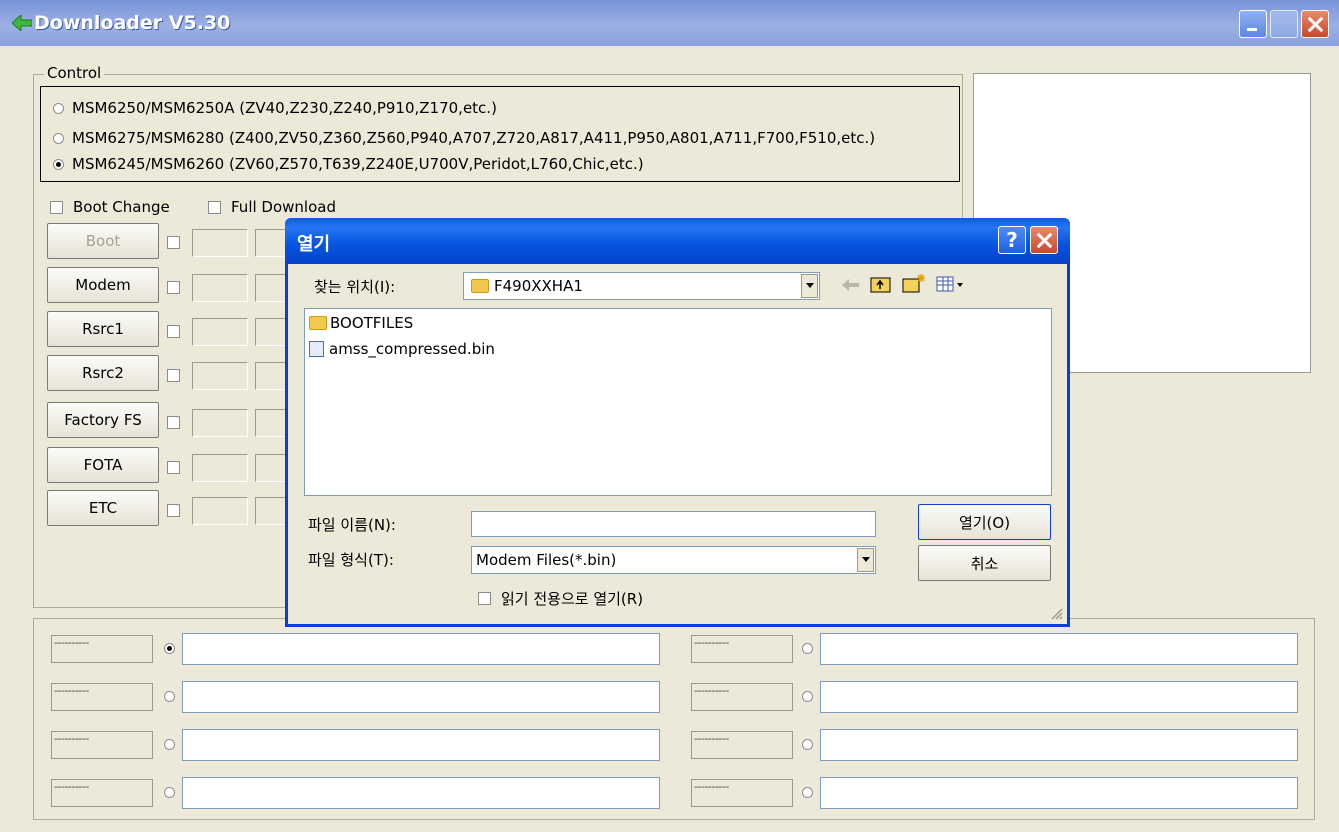 This screenshot has height=832, width=1339. Describe the element at coordinates (103, 465) in the screenshot. I see `fota-button: FOTA` at that location.